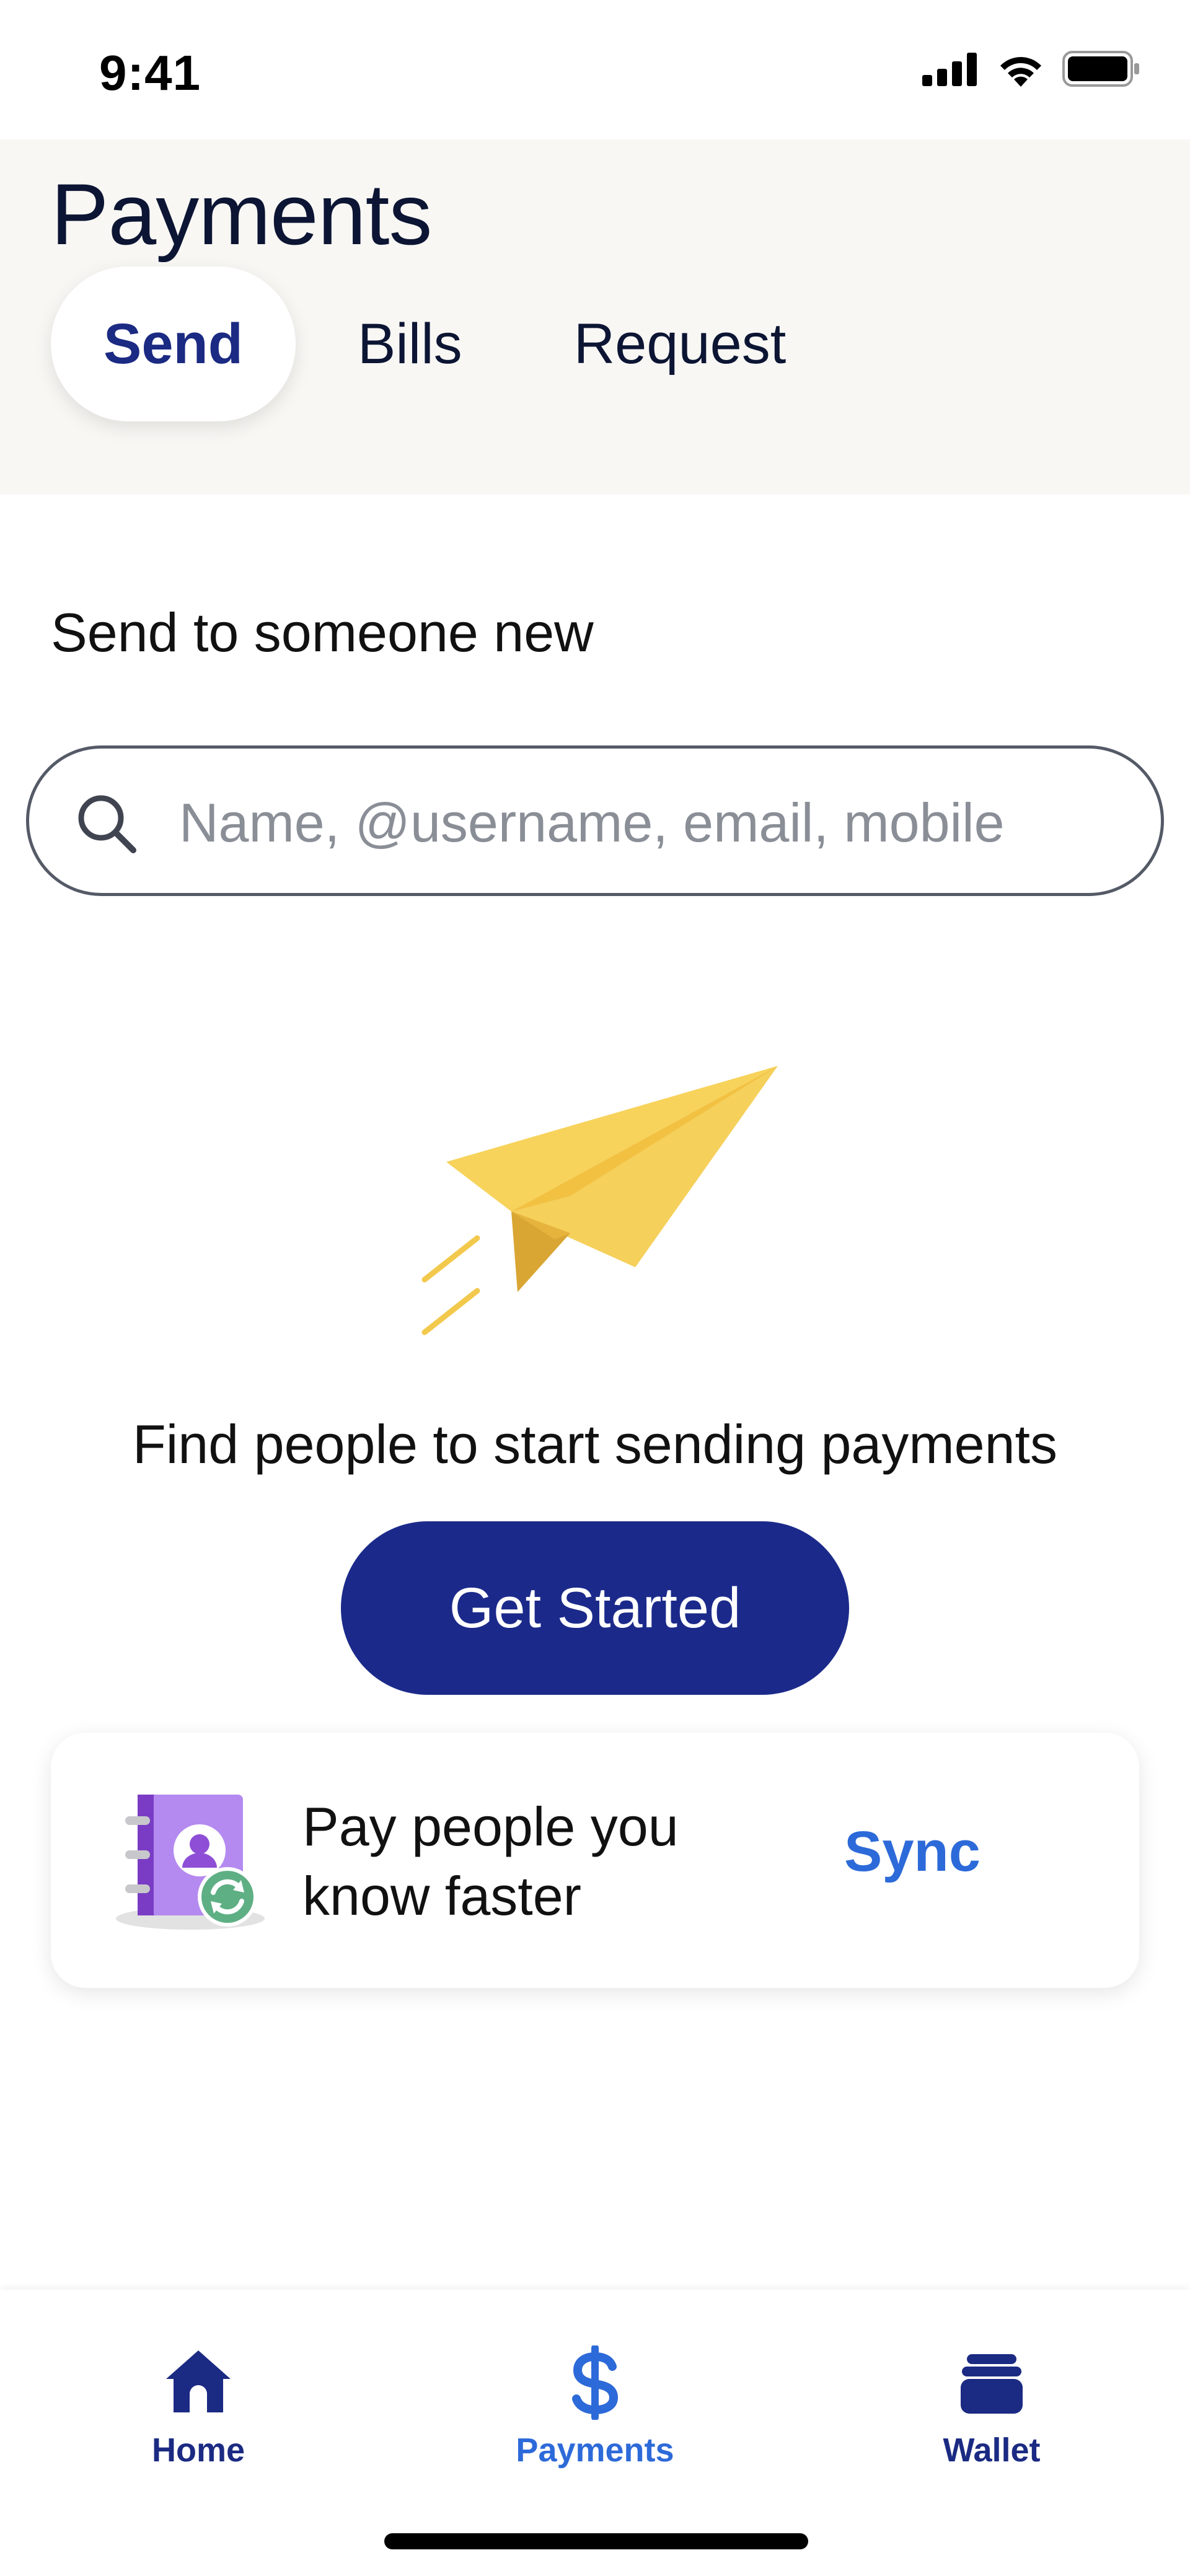 The height and width of the screenshot is (2576, 1190). Describe the element at coordinates (441, 1896) in the screenshot. I see `sync-text-line-2: know faster` at that location.